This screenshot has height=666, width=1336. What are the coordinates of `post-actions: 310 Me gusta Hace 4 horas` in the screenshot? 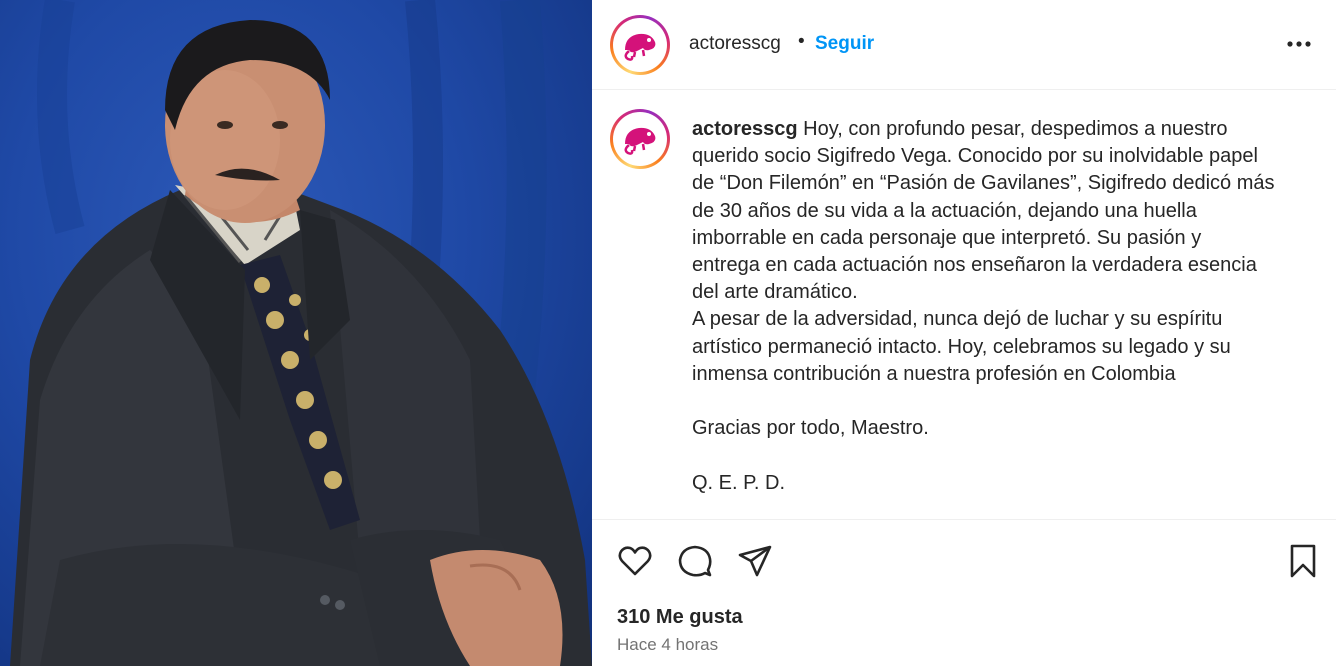 It's located at (964, 593).